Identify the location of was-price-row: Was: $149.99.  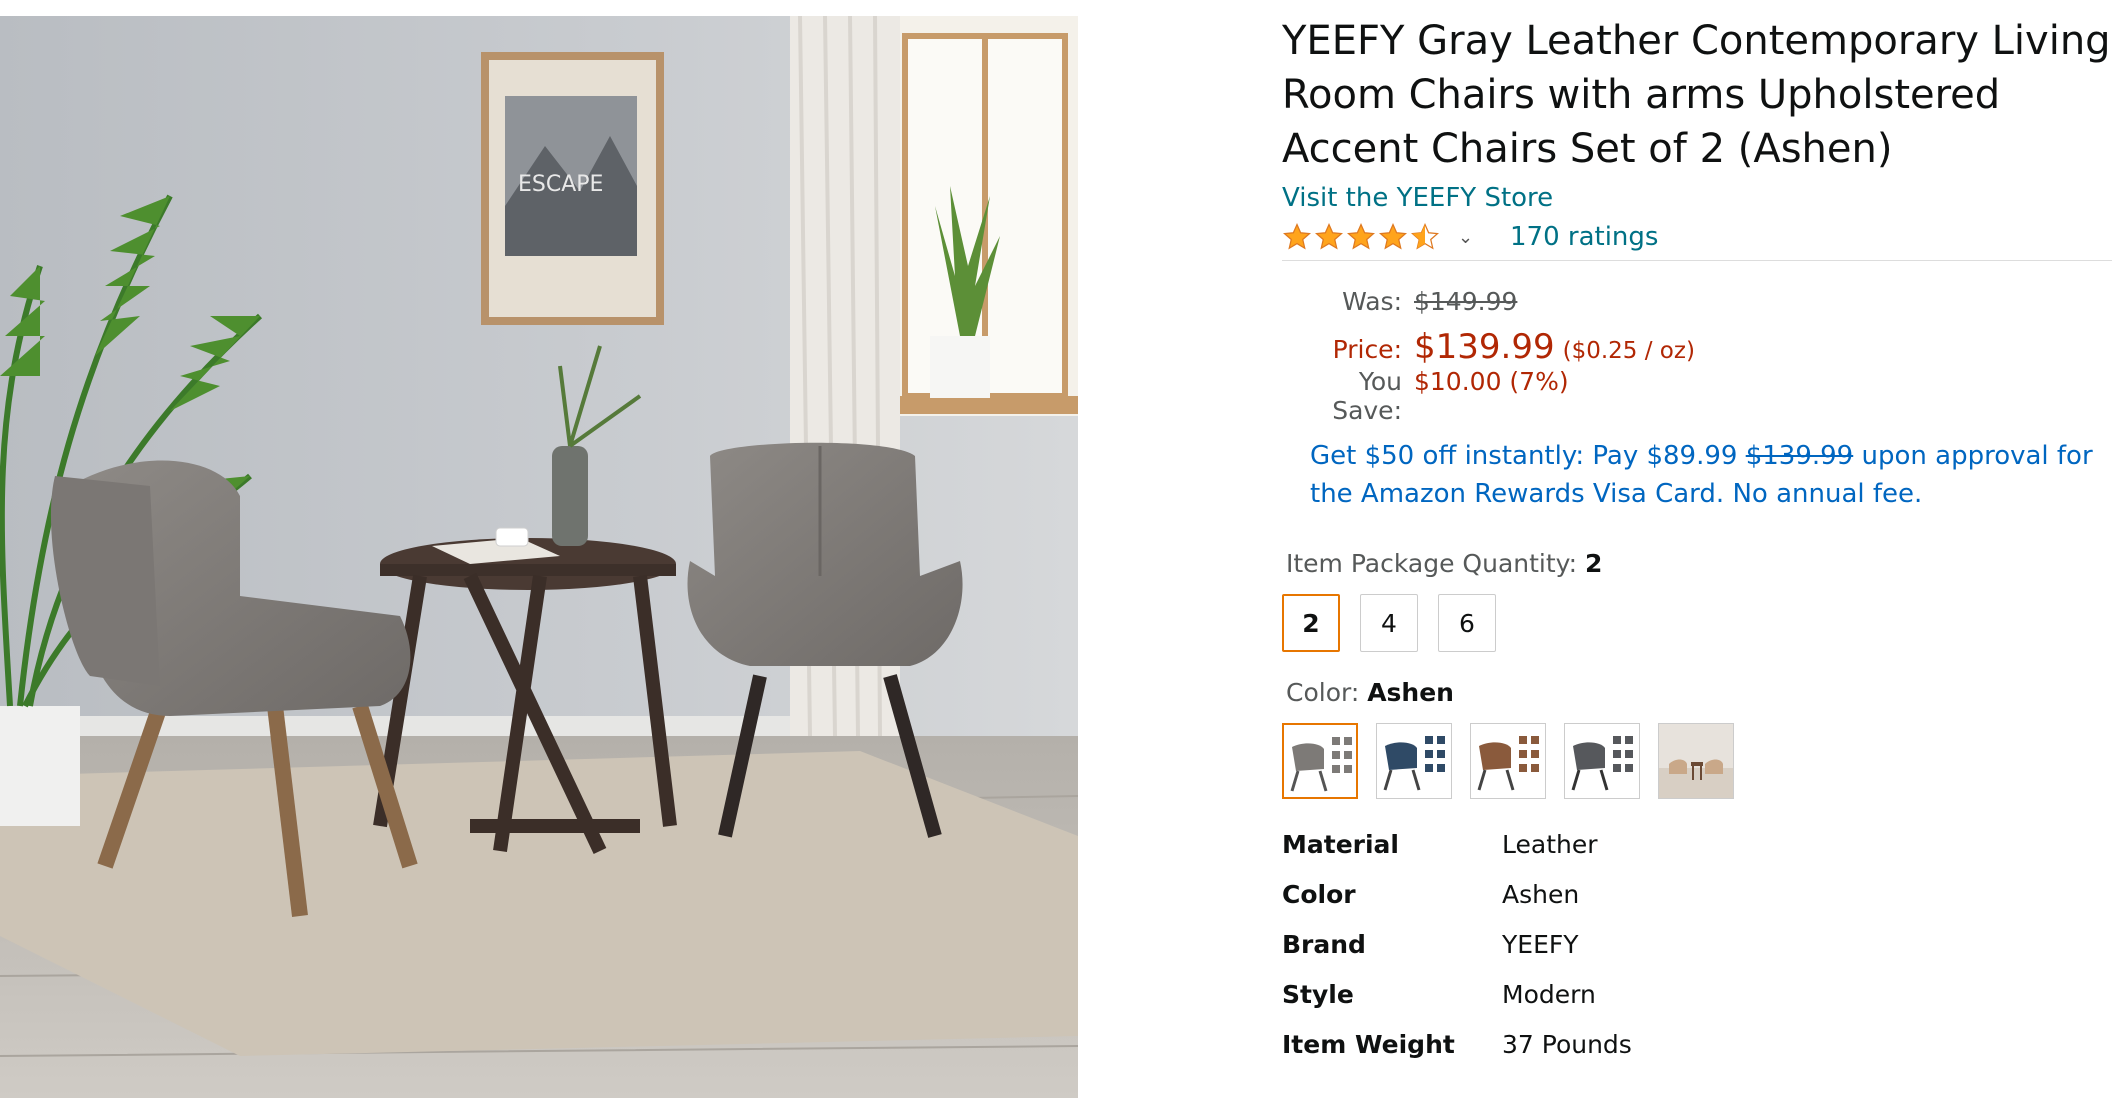
(1697, 307).